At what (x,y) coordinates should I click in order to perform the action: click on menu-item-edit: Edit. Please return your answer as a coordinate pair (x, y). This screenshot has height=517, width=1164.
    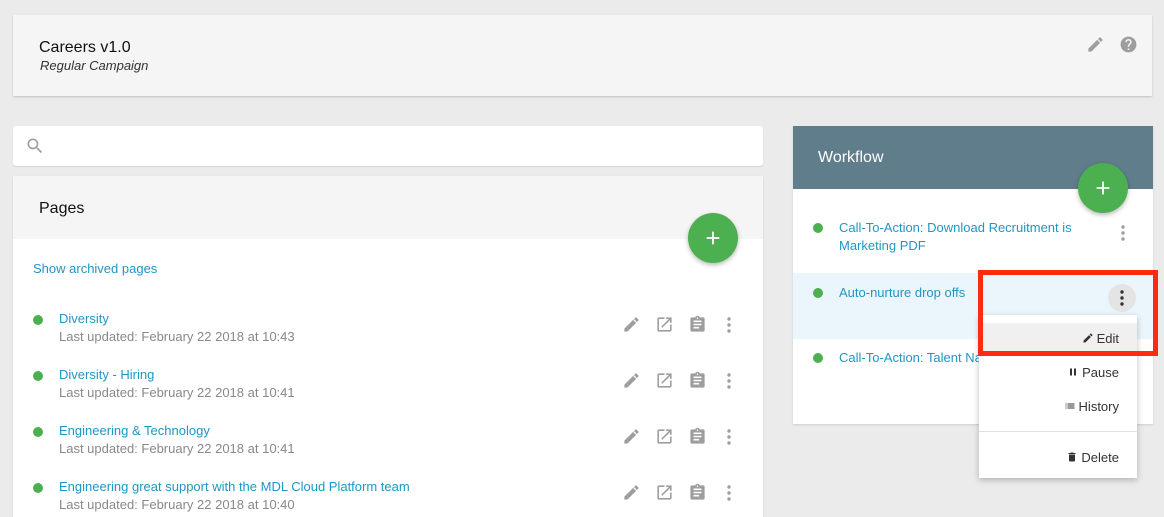
    Looking at the image, I should click on (1058, 338).